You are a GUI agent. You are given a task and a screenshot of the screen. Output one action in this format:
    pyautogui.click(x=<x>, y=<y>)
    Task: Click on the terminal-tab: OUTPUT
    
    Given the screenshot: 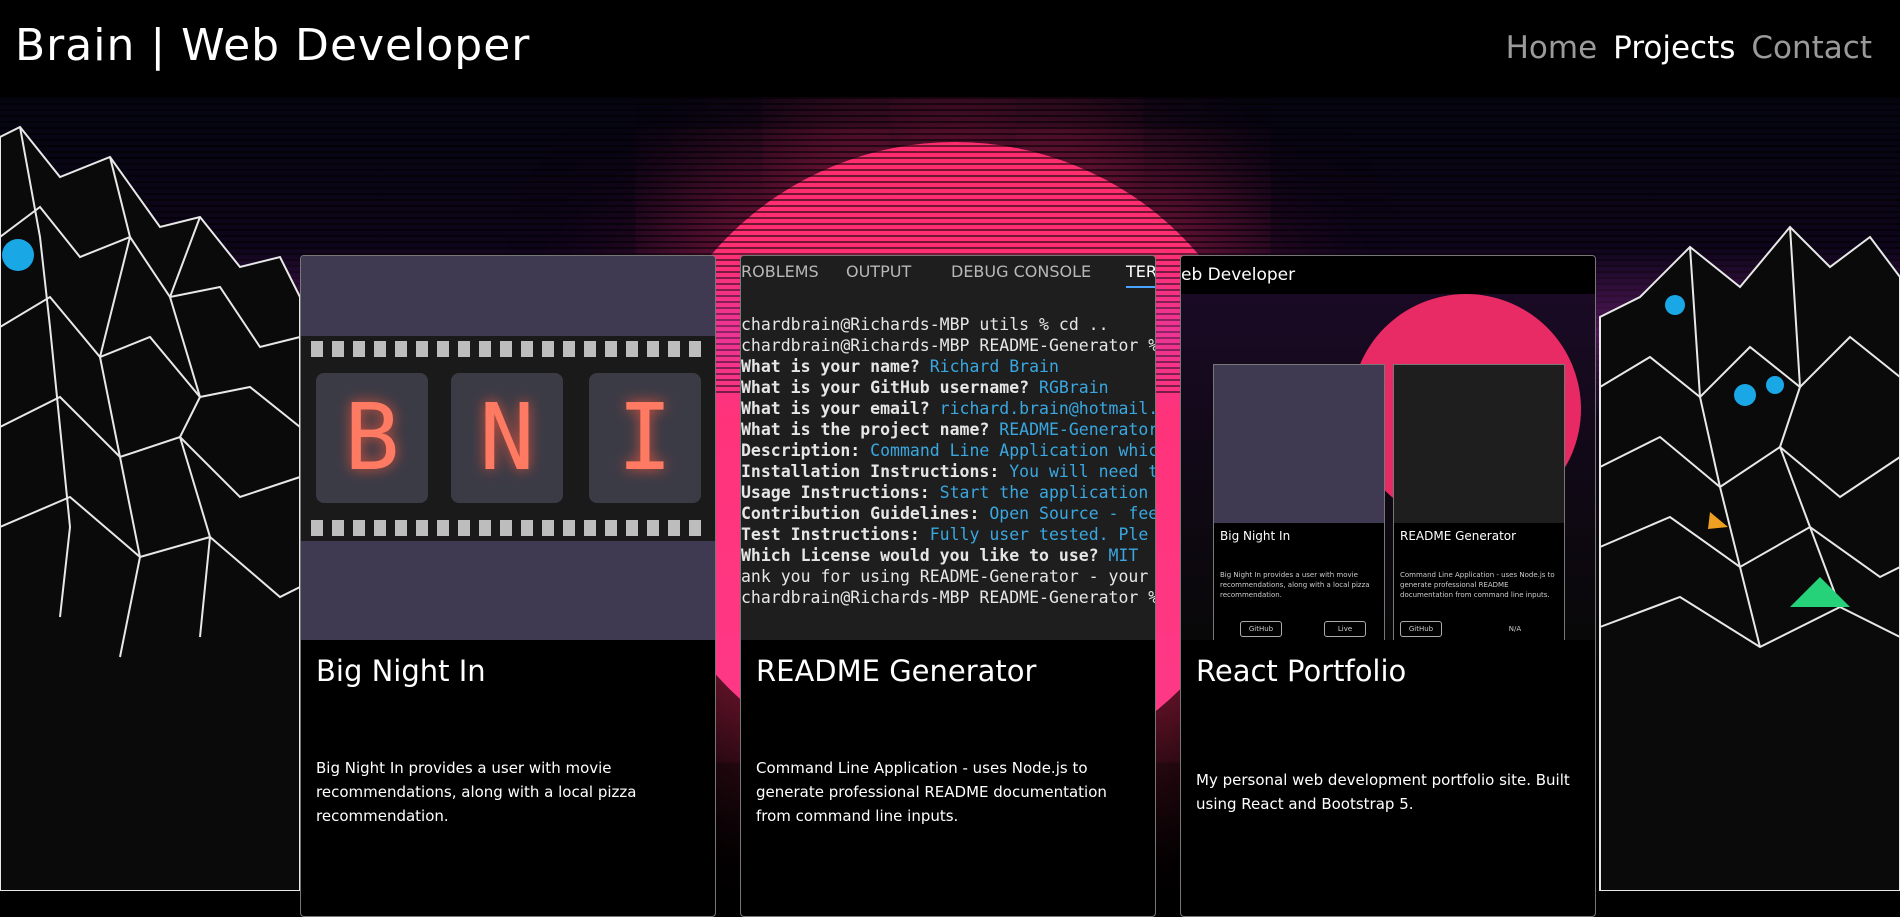 What is the action you would take?
    pyautogui.click(x=879, y=271)
    